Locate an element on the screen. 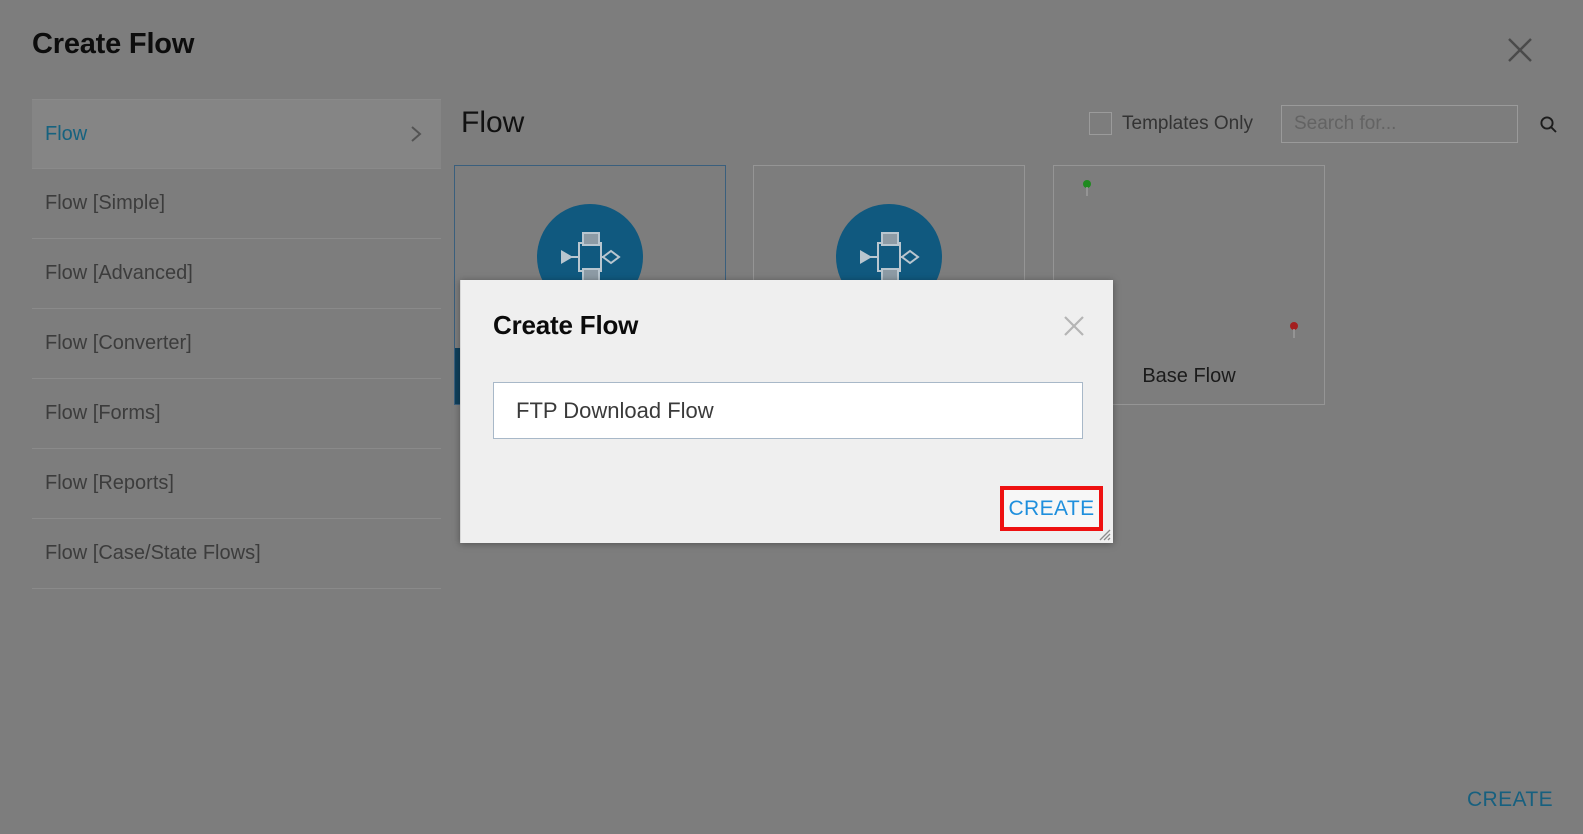 This screenshot has height=834, width=1583. page-title: Create Flow is located at coordinates (113, 44).